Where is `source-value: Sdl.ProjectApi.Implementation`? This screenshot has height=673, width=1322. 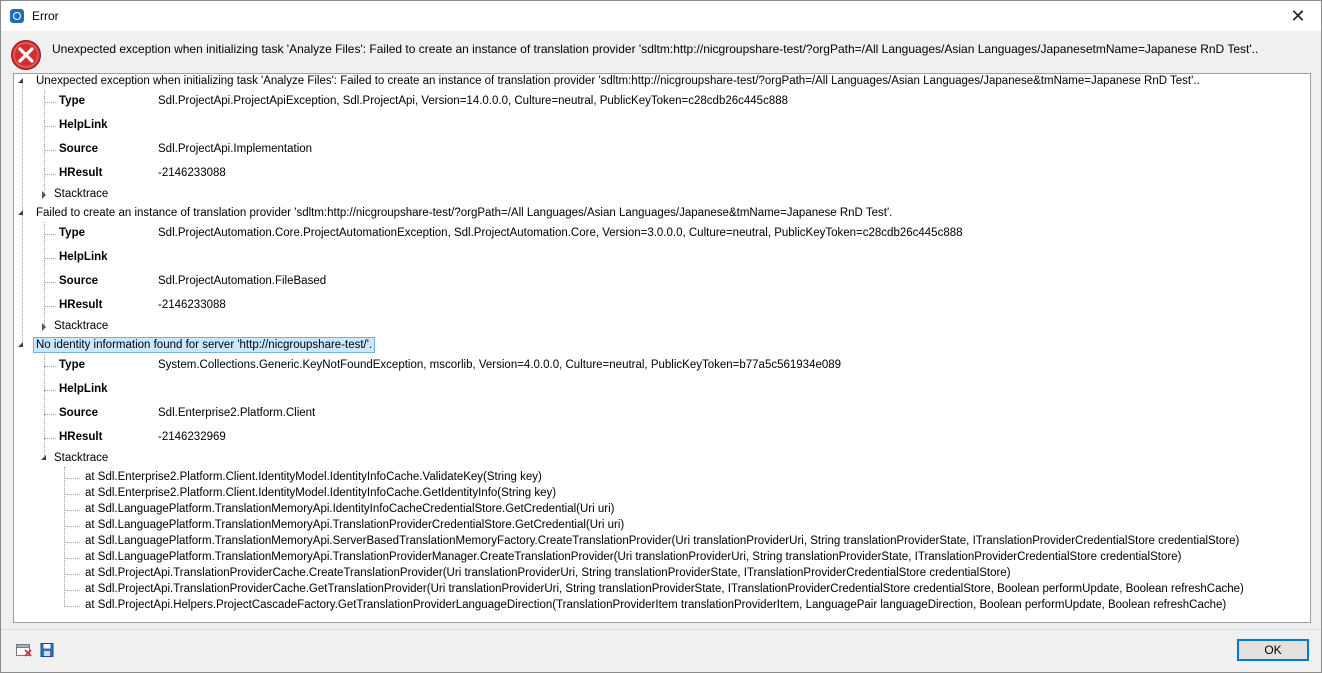
source-value: Sdl.ProjectApi.Implementation is located at coordinates (235, 149).